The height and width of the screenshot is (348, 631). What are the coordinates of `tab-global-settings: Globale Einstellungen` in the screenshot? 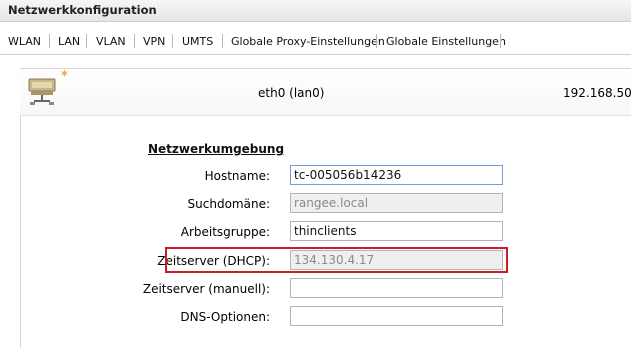 It's located at (446, 41).